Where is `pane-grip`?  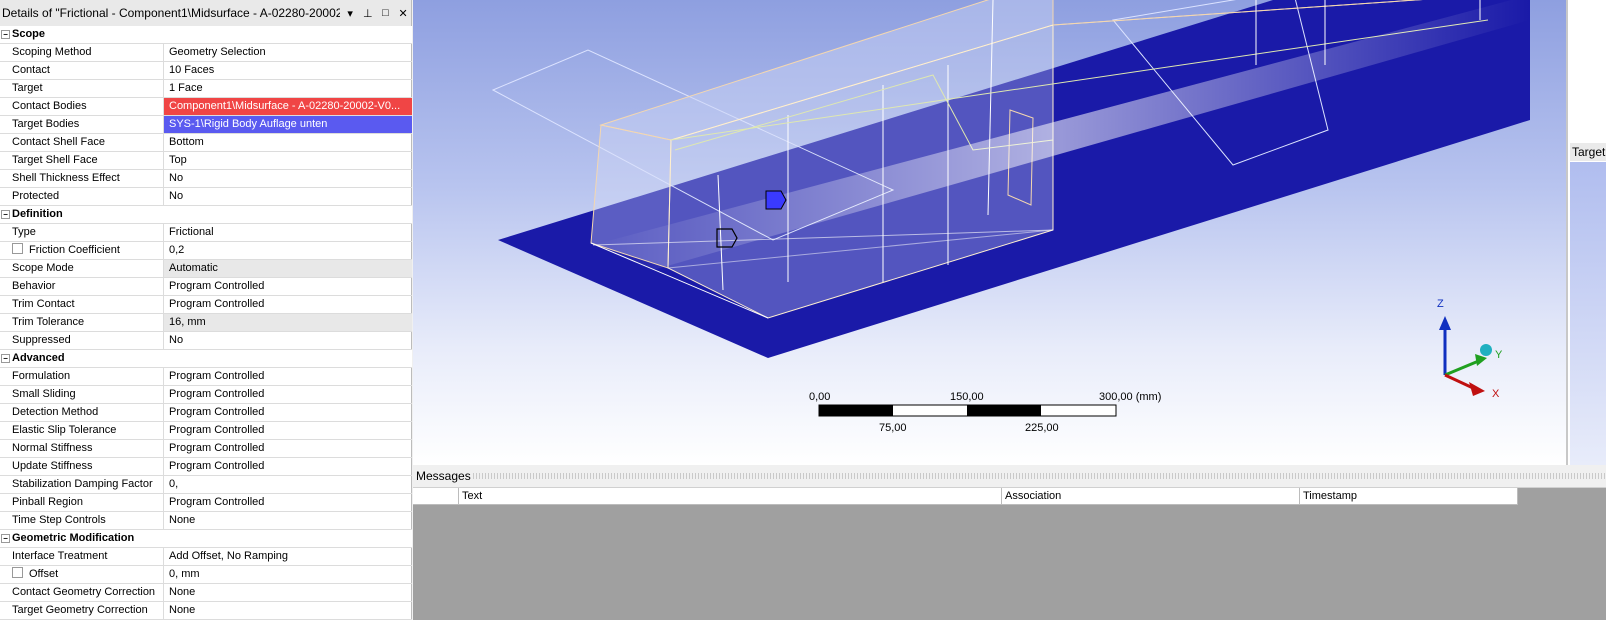
pane-grip is located at coordinates (1039, 476).